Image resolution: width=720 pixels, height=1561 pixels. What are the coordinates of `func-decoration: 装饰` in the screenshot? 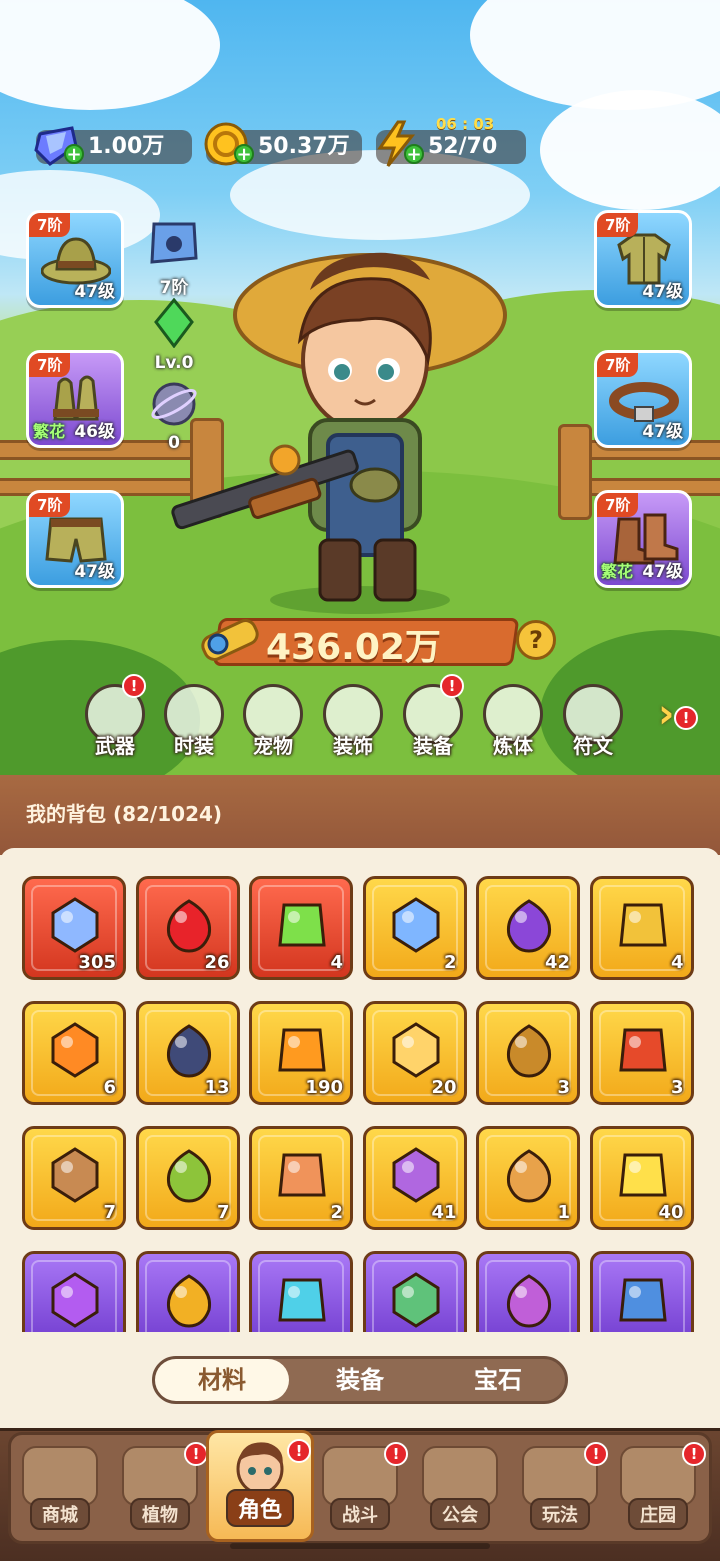 It's located at (353, 721).